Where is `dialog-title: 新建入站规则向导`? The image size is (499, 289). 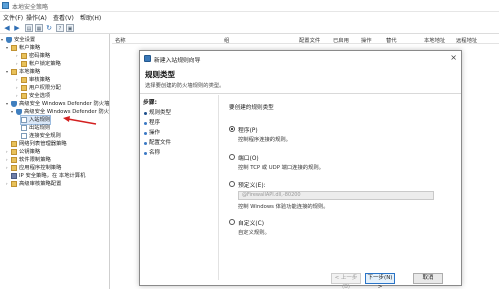 dialog-title: 新建入站规则向导 is located at coordinates (177, 61).